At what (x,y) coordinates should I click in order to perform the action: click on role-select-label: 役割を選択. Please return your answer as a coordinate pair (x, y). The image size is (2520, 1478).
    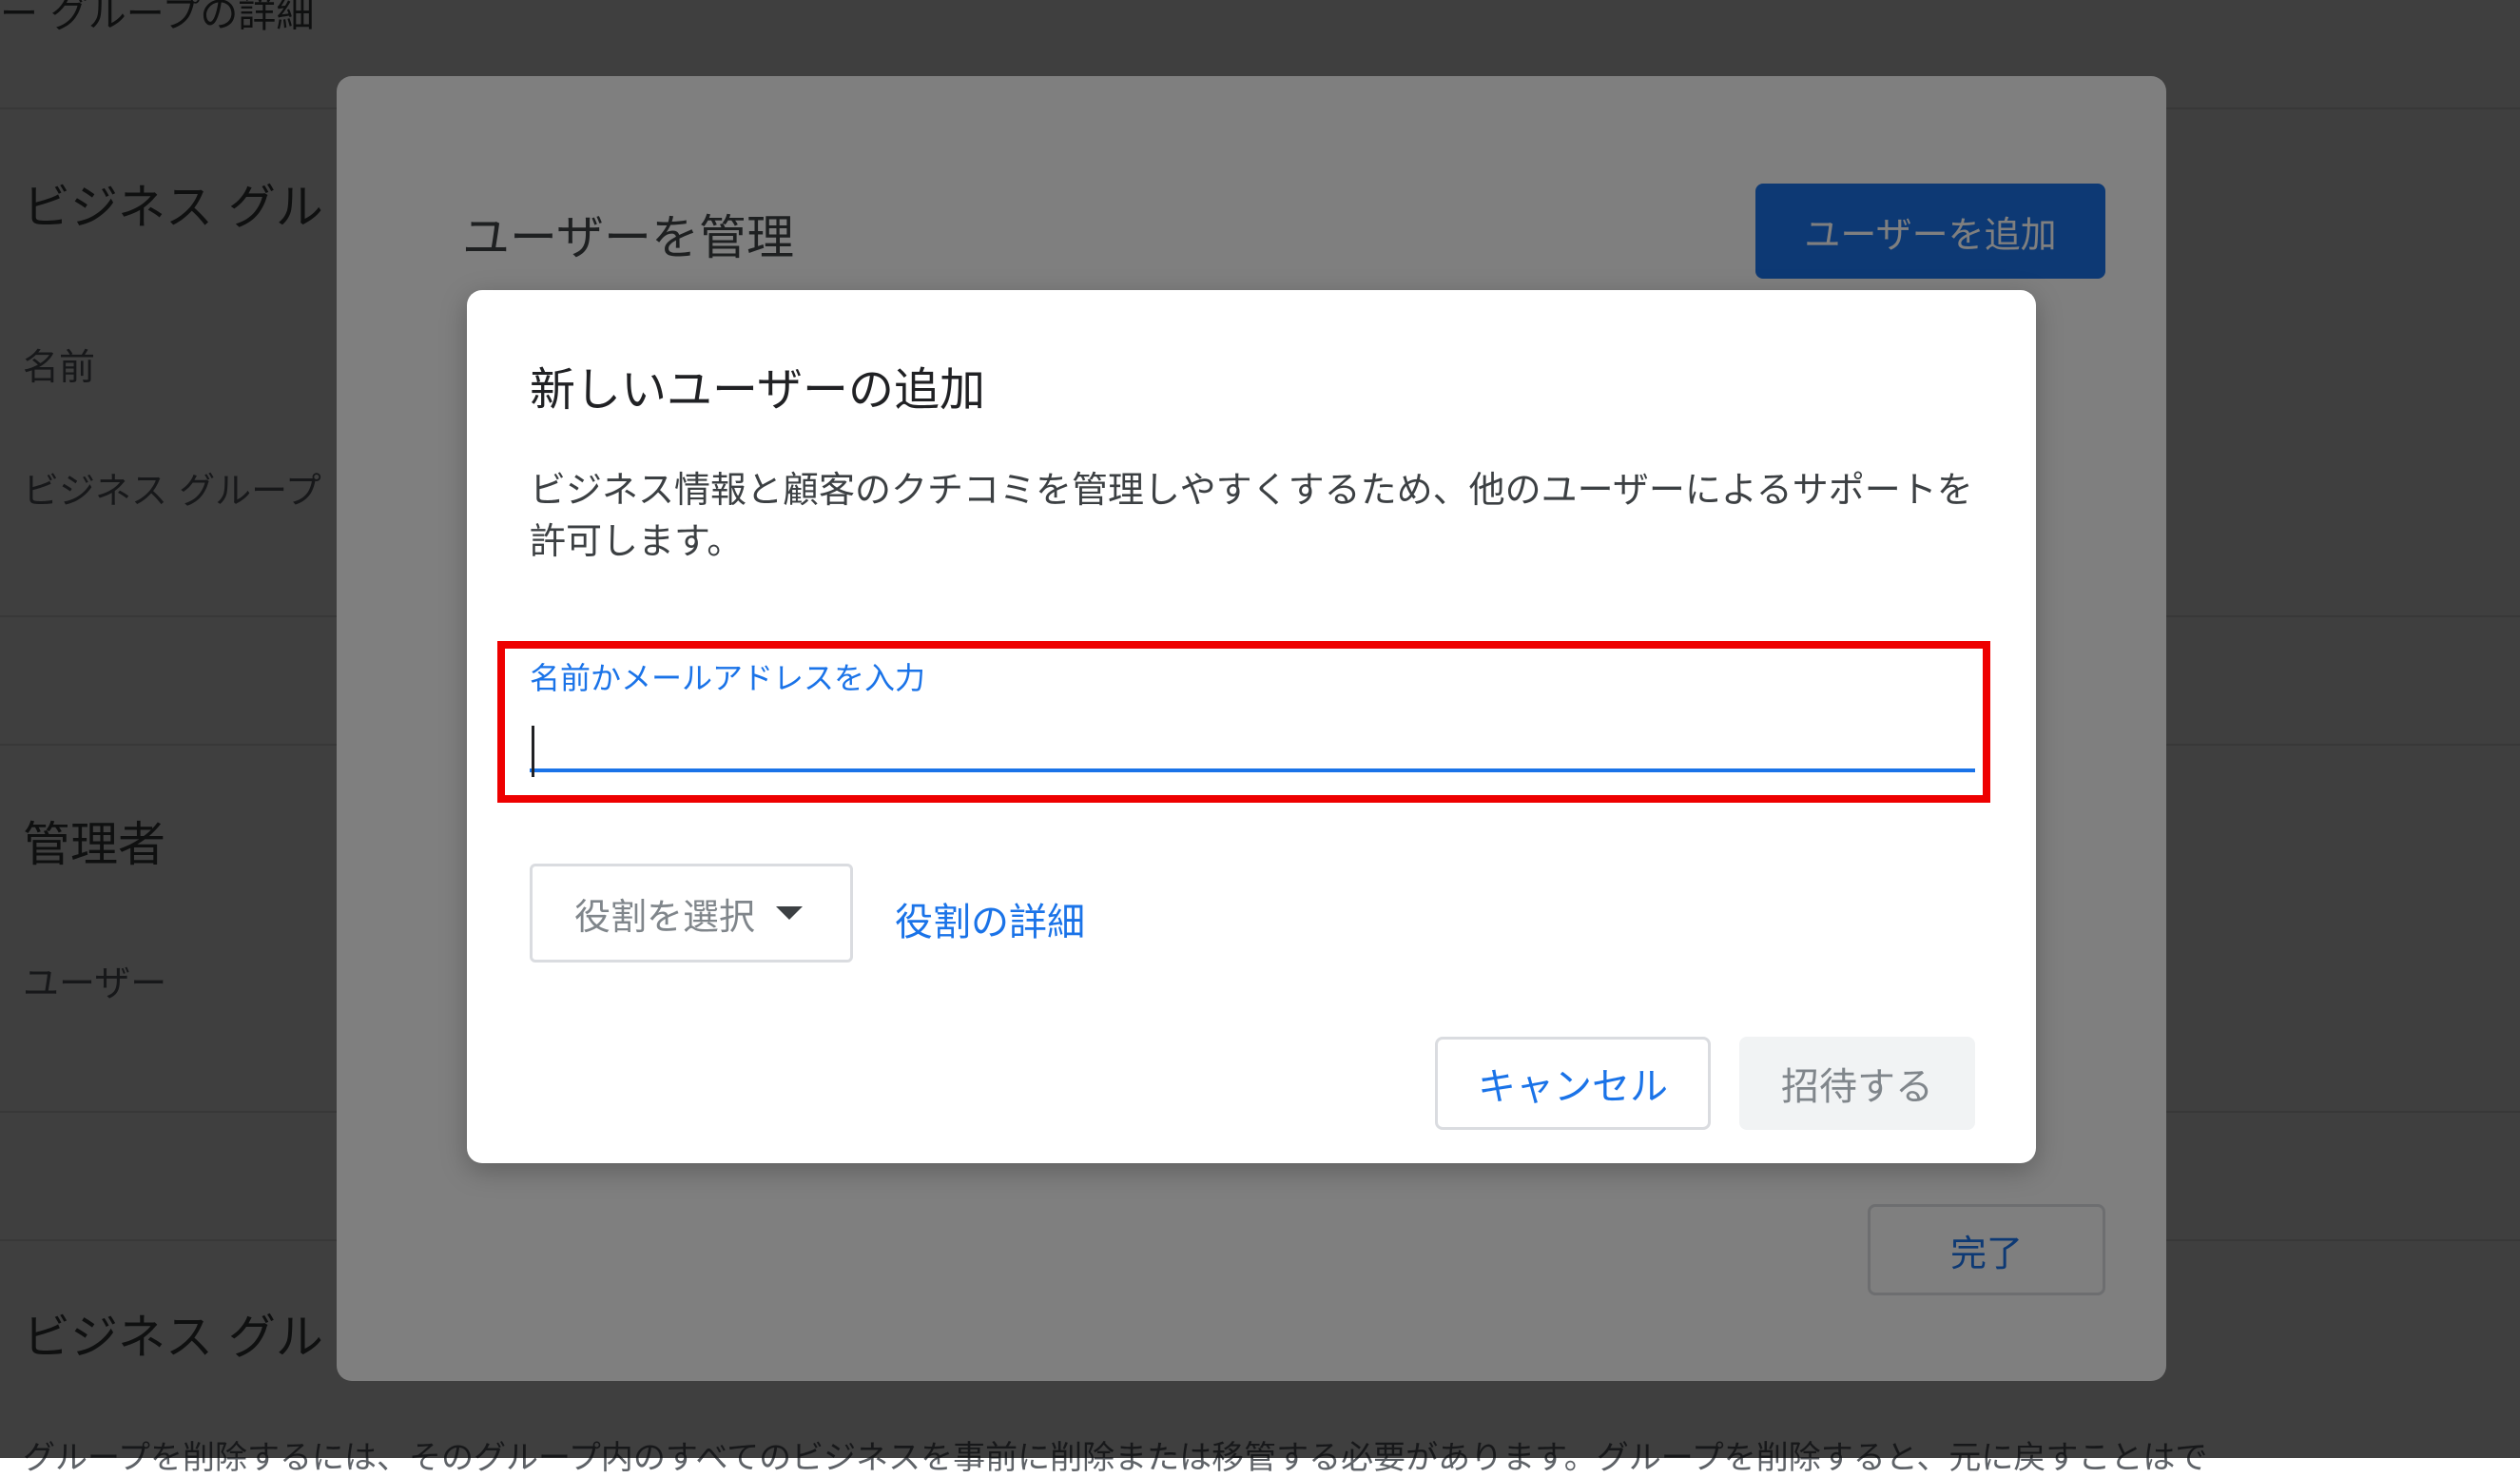
    Looking at the image, I should click on (665, 916).